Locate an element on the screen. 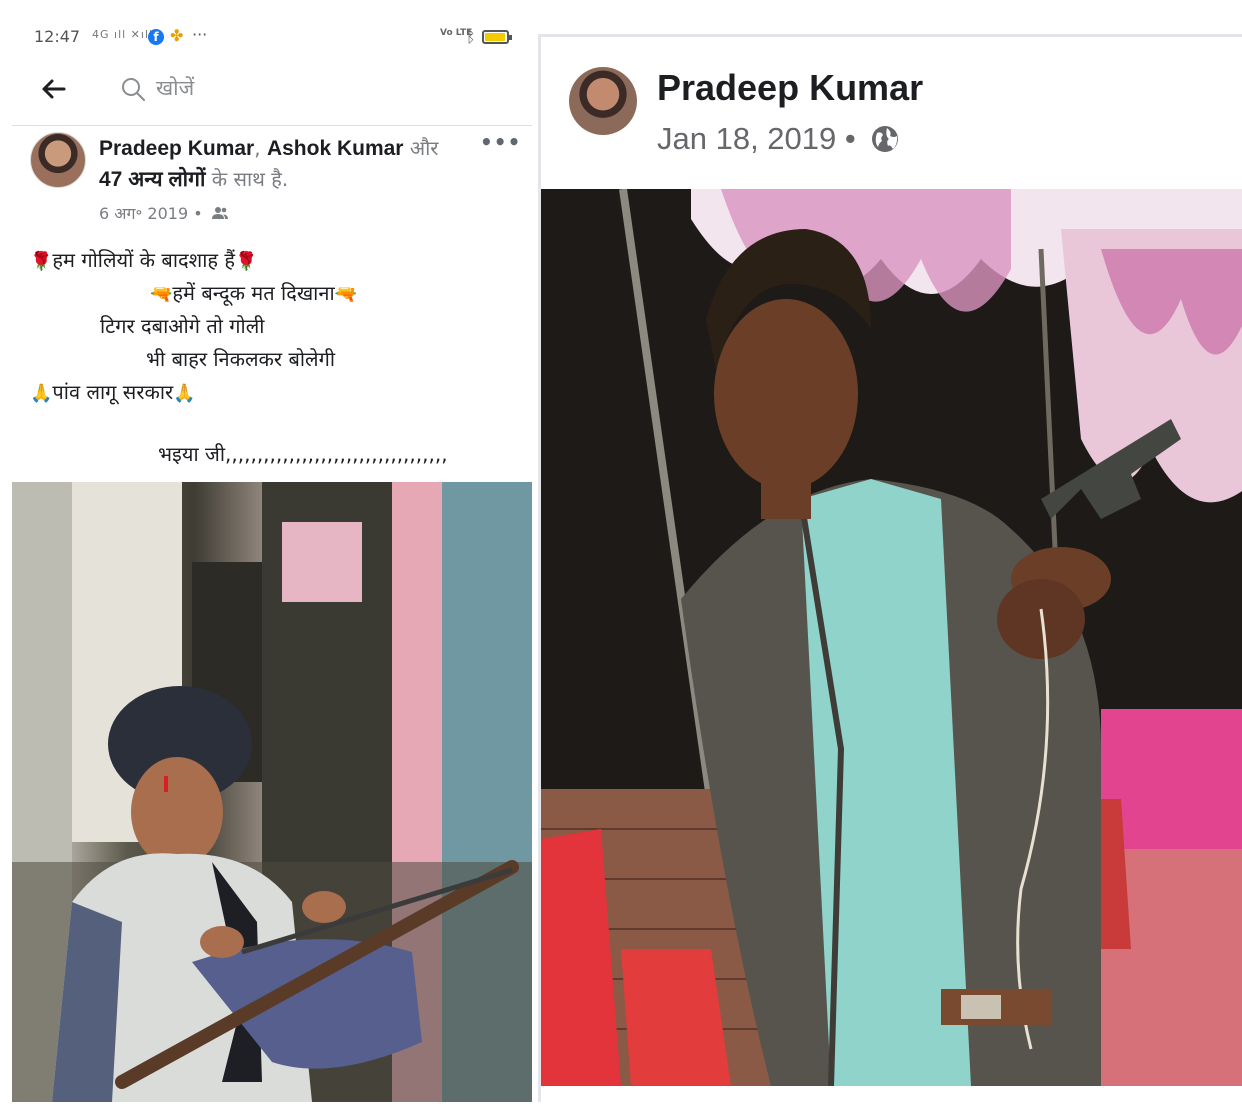 The height and width of the screenshot is (1104, 1242). globe-icon is located at coordinates (885, 139).